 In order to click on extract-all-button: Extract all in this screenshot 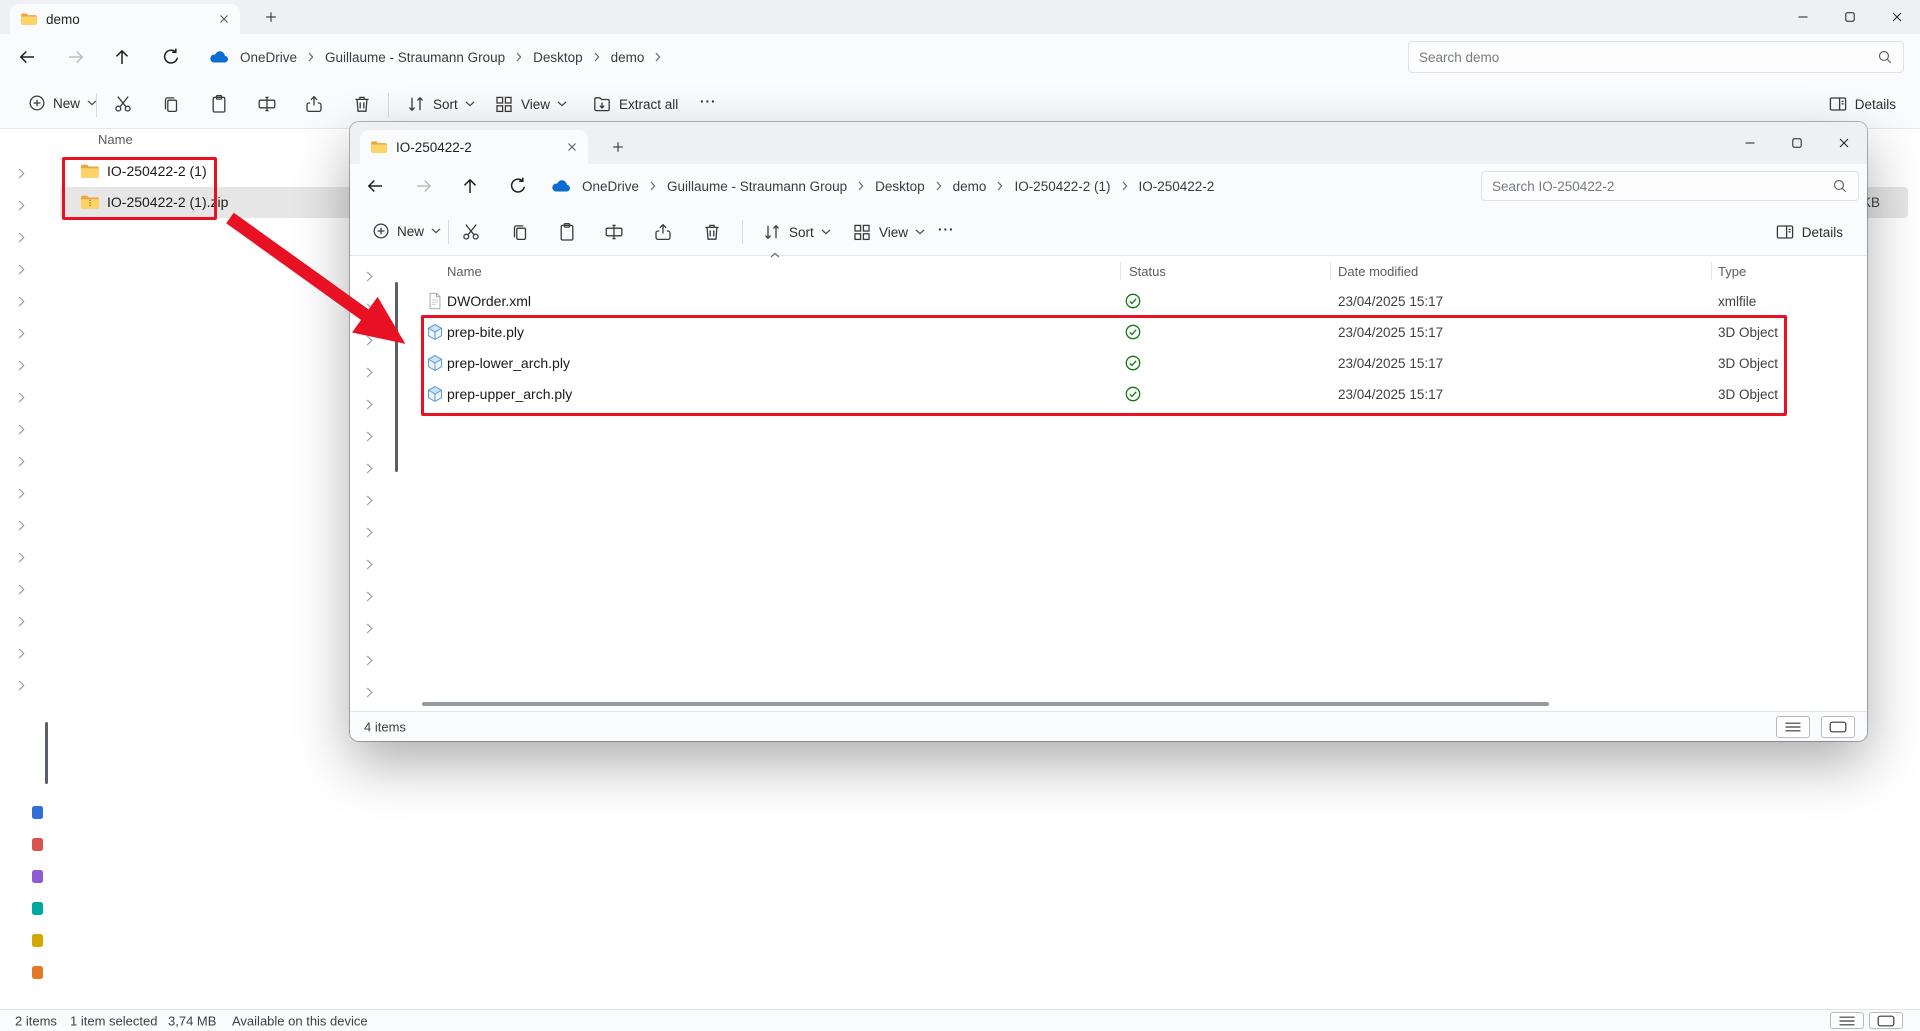, I will do `click(635, 104)`.